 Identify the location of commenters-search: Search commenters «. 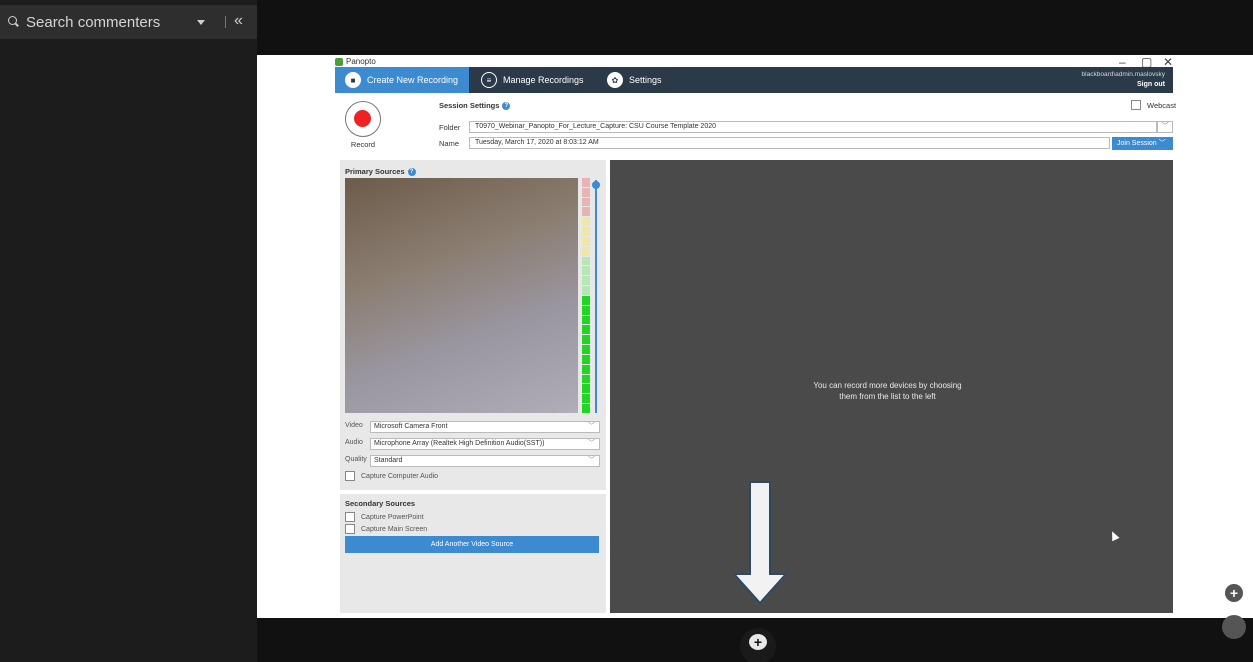
(128, 22).